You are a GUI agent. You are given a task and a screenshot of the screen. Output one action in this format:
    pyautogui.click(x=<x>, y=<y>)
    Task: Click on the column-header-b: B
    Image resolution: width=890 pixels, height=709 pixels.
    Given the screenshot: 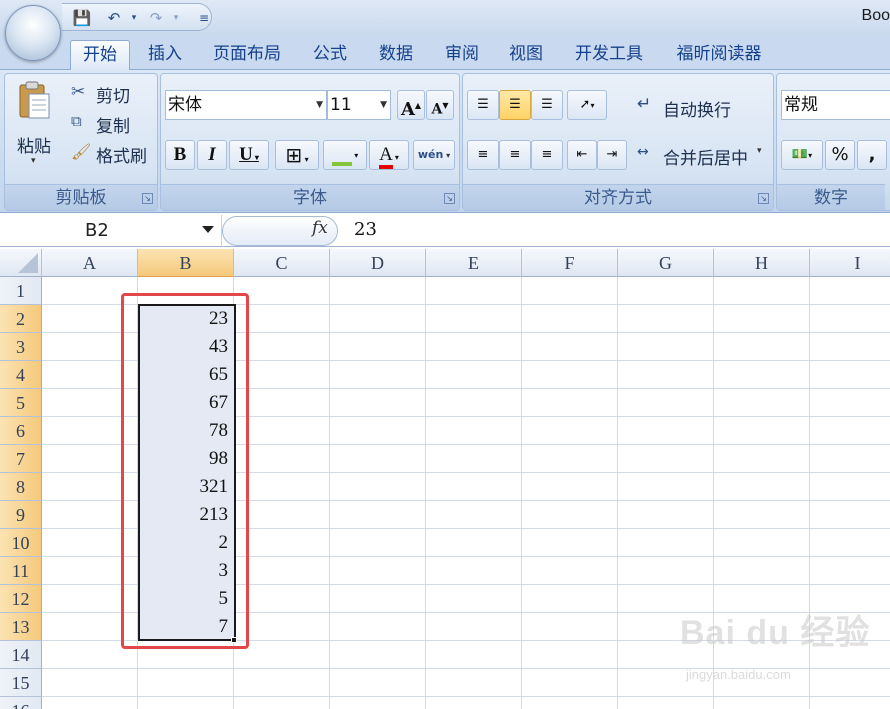 What is the action you would take?
    pyautogui.click(x=186, y=263)
    